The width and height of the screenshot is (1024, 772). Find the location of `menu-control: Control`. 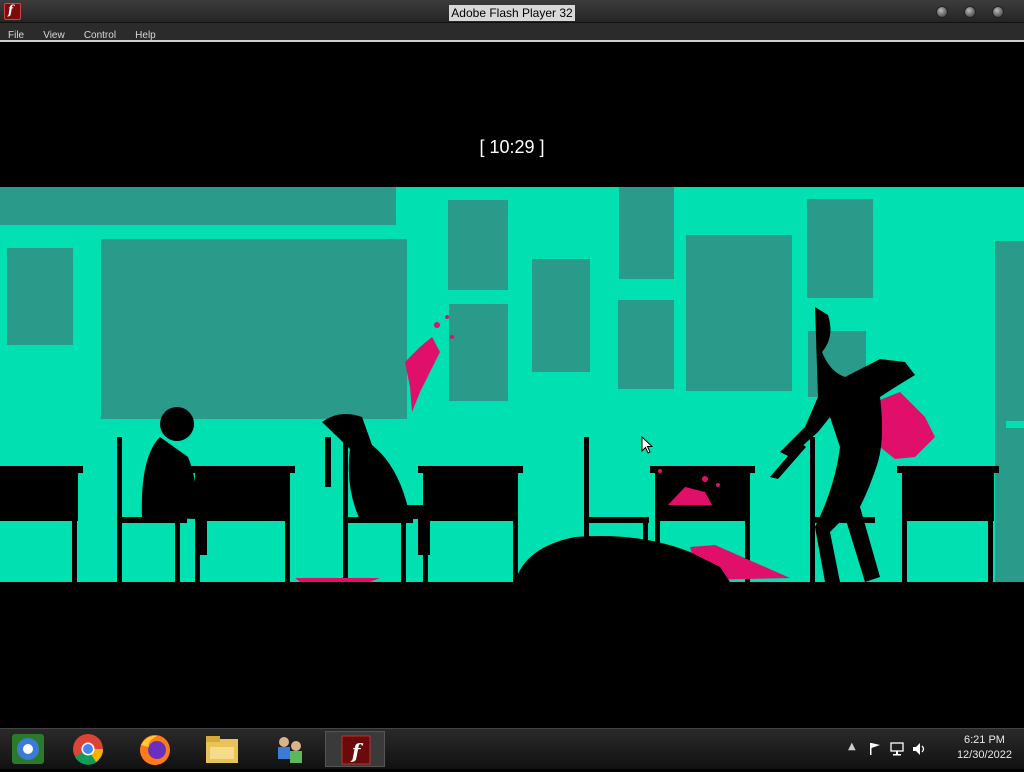

menu-control: Control is located at coordinates (100, 34).